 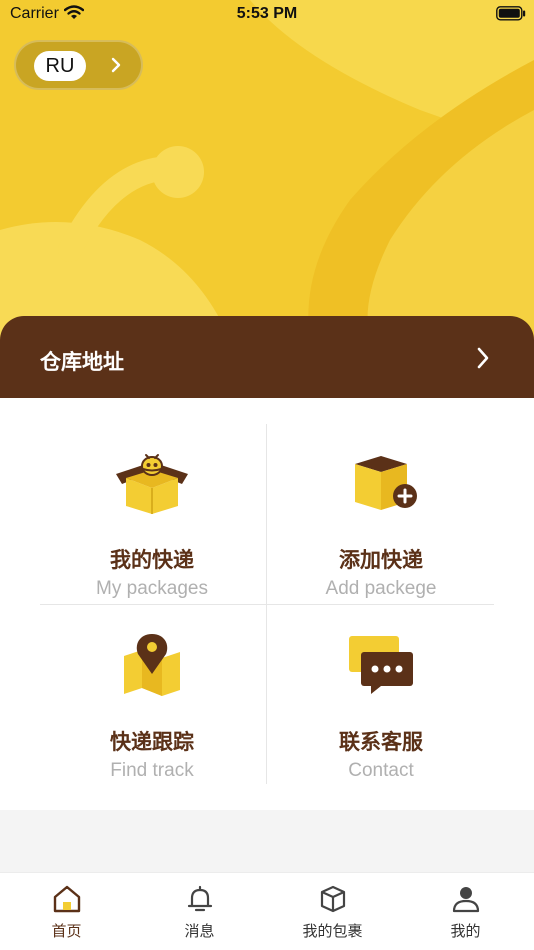 I want to click on package-icon, so click(x=333, y=899).